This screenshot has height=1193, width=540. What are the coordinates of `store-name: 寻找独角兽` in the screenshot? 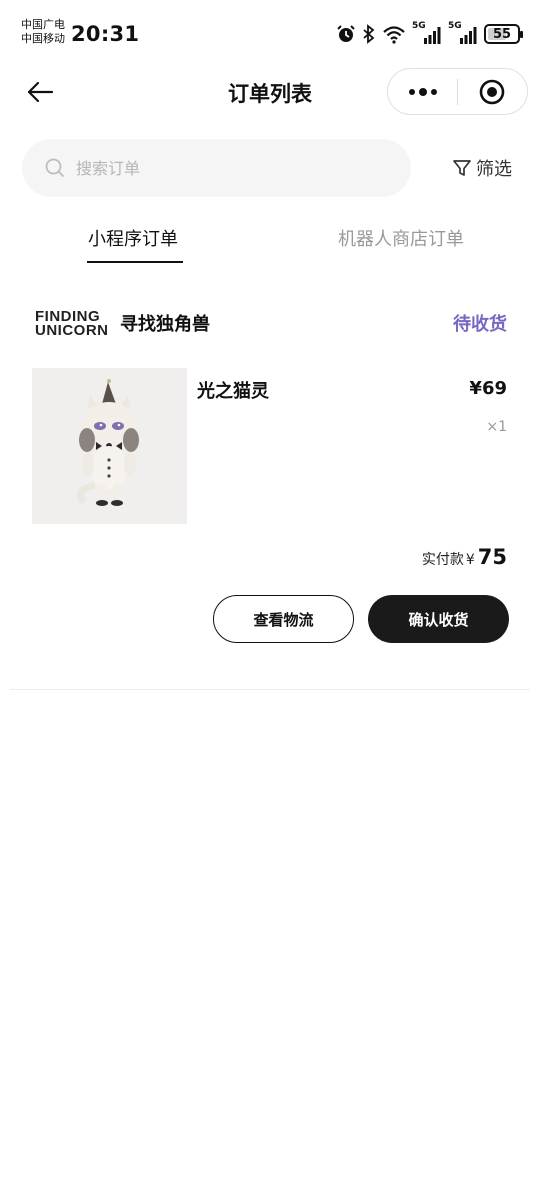 It's located at (165, 323).